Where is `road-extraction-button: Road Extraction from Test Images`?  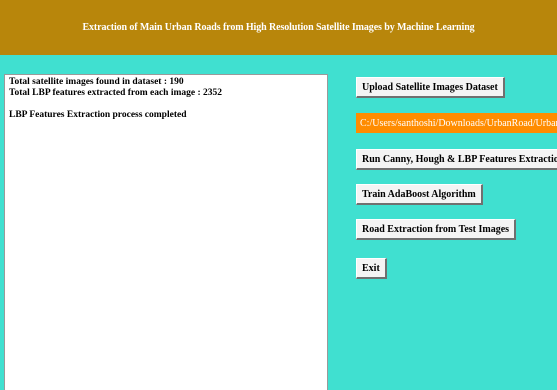
road-extraction-button: Road Extraction from Test Images is located at coordinates (436, 229).